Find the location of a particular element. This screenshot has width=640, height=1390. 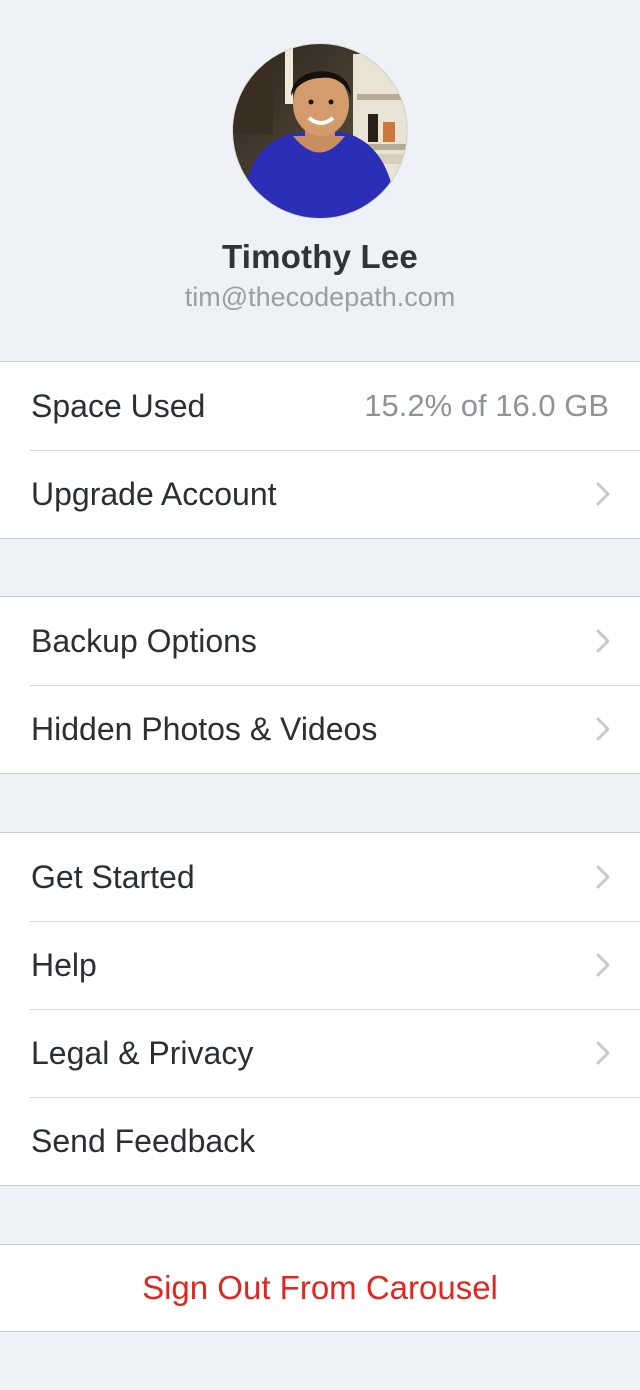

help-label: Help is located at coordinates (64, 965).